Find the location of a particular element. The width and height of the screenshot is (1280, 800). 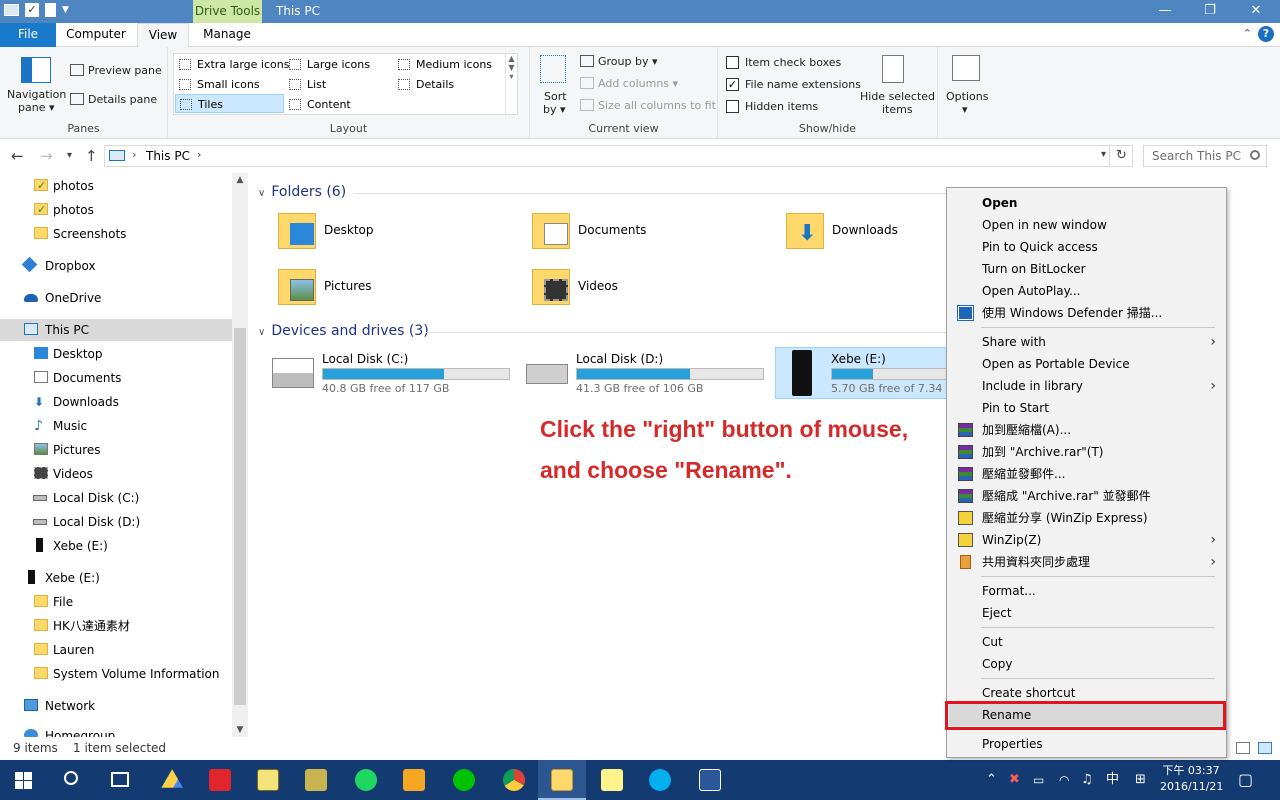

layout-large-icons: Large icons is located at coordinates (339, 64).